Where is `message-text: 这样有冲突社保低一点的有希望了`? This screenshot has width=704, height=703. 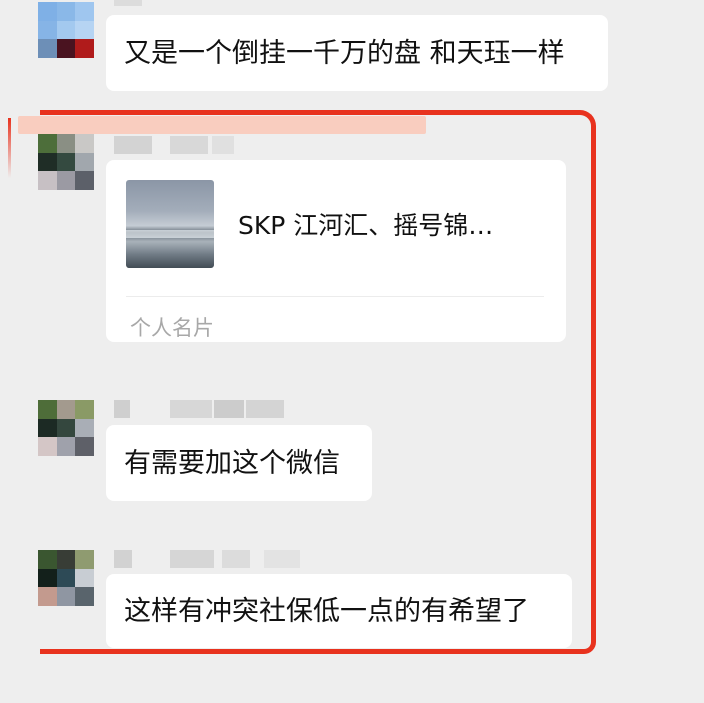 message-text: 这样有冲突社保低一点的有希望了 is located at coordinates (326, 611).